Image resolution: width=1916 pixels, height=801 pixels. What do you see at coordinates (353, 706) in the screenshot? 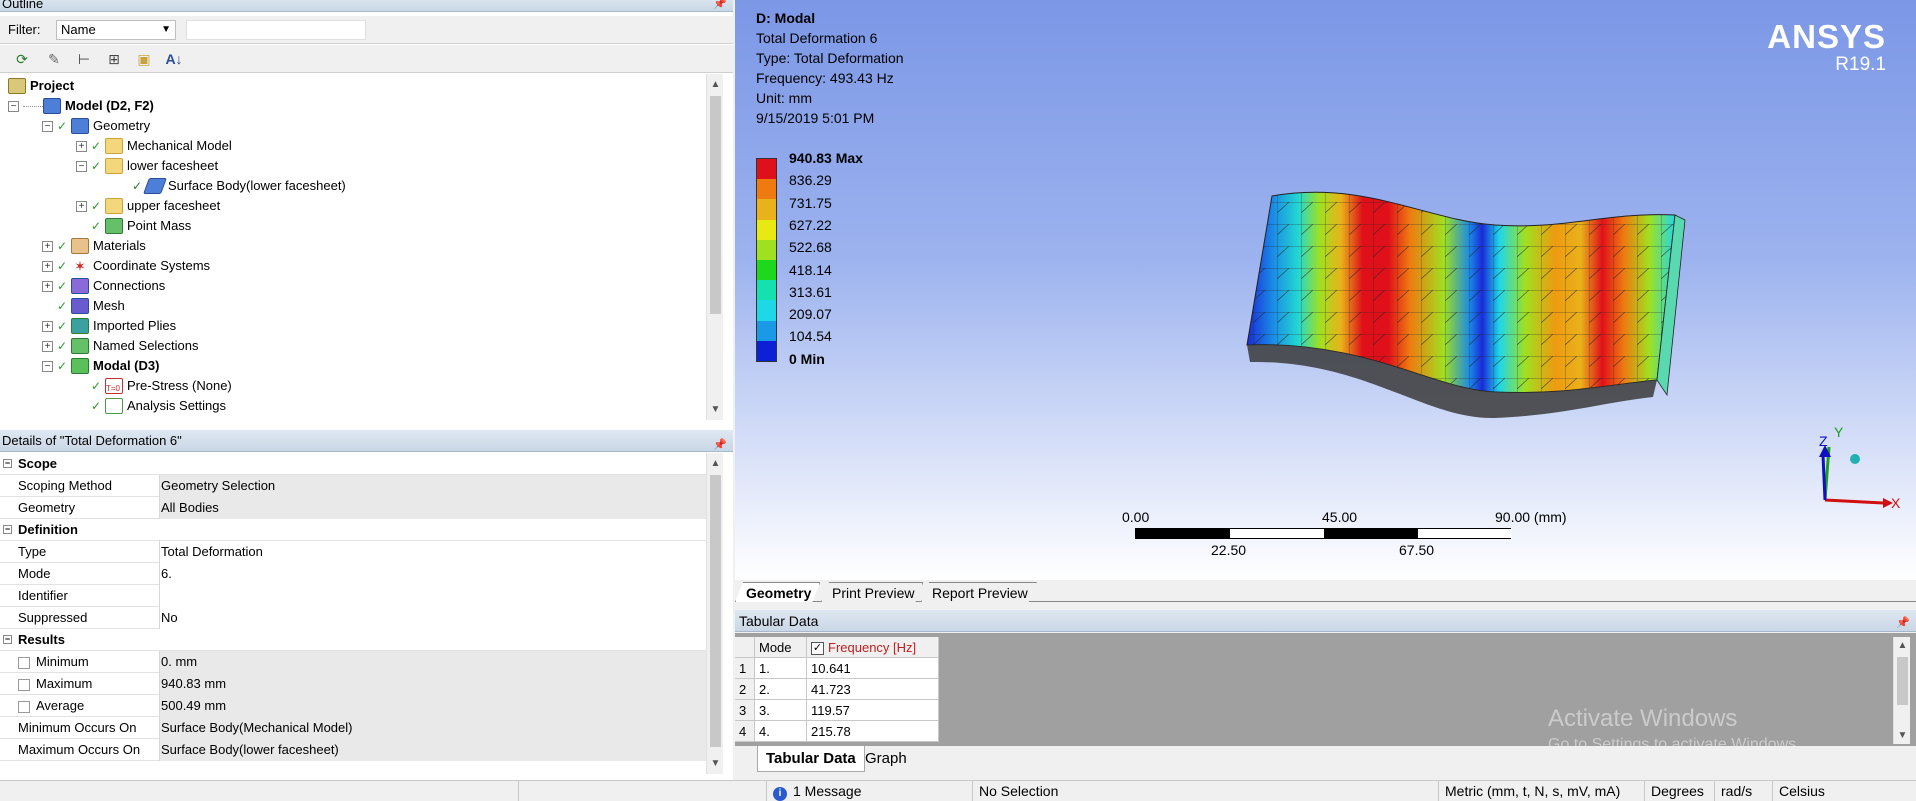
I see `detail-row: Average 500.49 mm` at bounding box center [353, 706].